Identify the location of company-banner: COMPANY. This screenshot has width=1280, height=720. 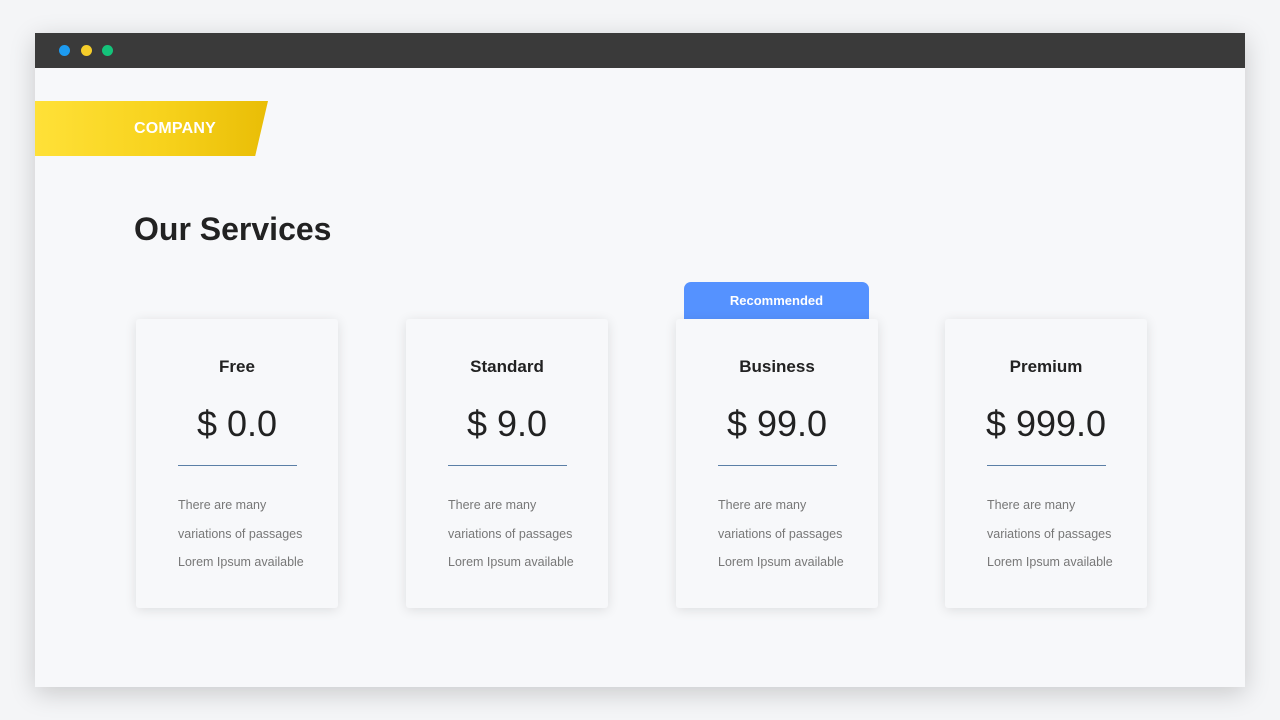
(151, 128).